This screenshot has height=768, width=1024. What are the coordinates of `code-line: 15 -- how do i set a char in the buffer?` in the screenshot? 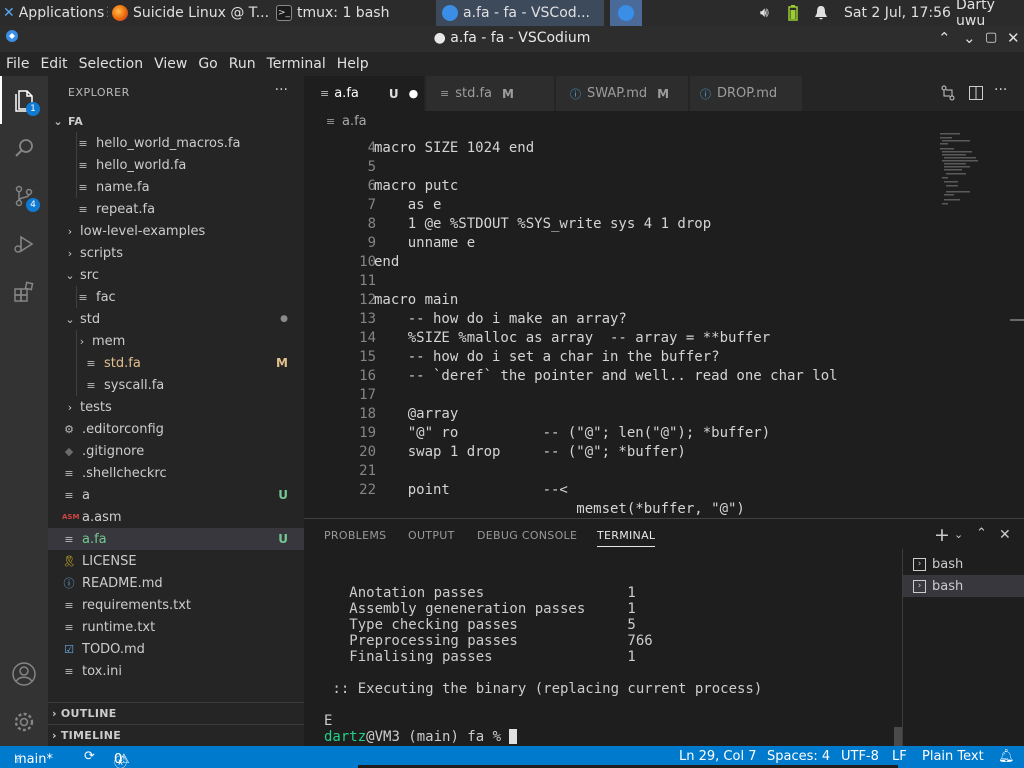 It's located at (539, 357).